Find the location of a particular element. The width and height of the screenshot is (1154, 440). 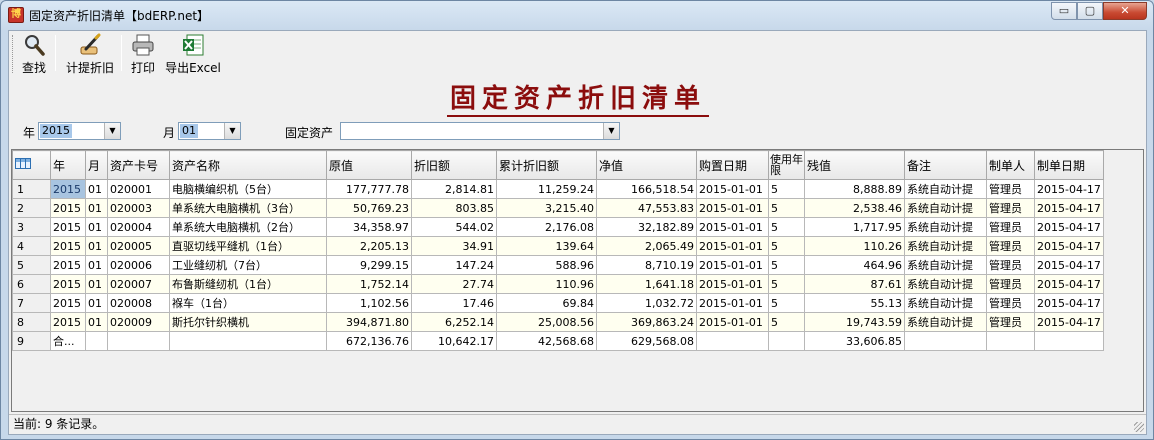

column-header: 年 is located at coordinates (68, 165).